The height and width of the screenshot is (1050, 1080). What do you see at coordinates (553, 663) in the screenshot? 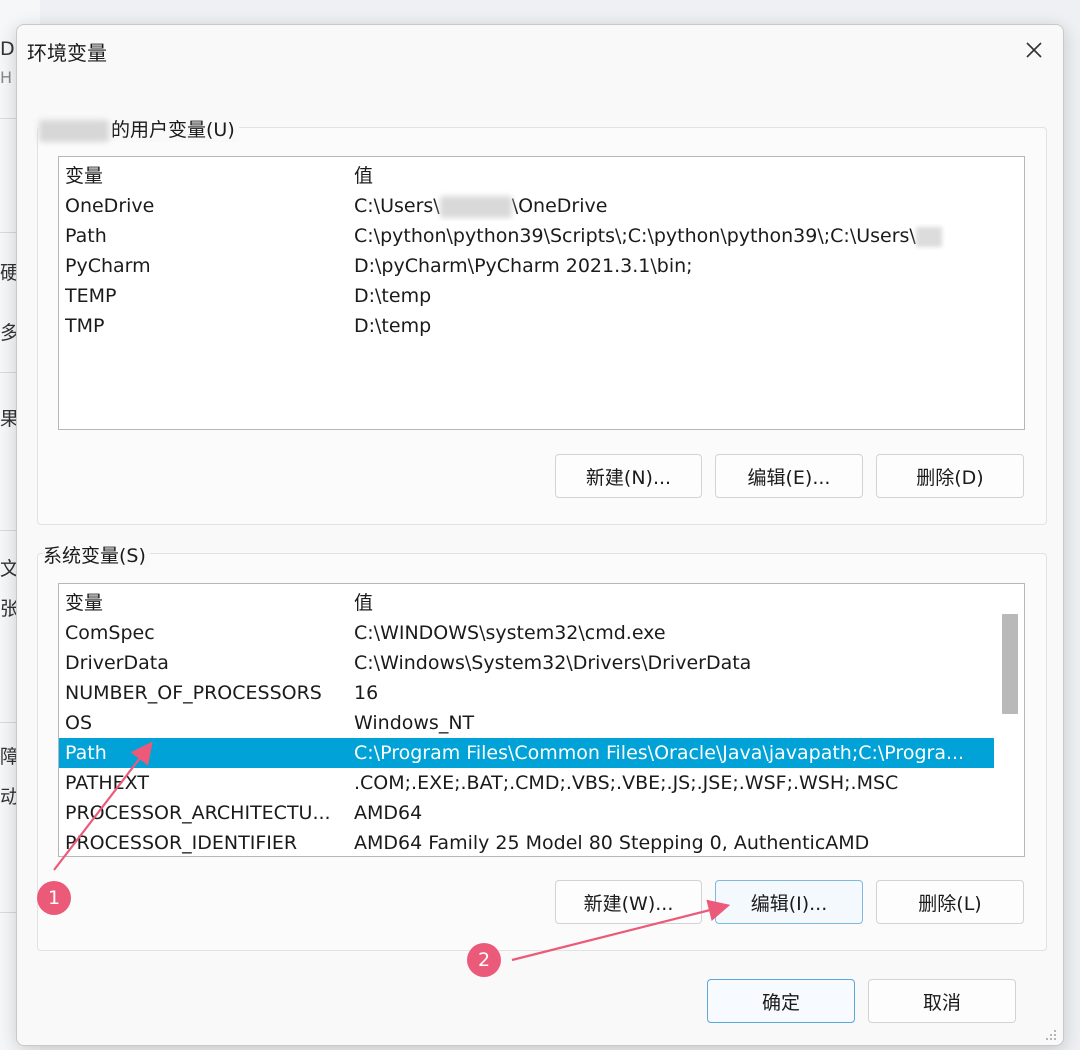
I see `variable-value: C:\Windows\System32\Drivers\DriverData` at bounding box center [553, 663].